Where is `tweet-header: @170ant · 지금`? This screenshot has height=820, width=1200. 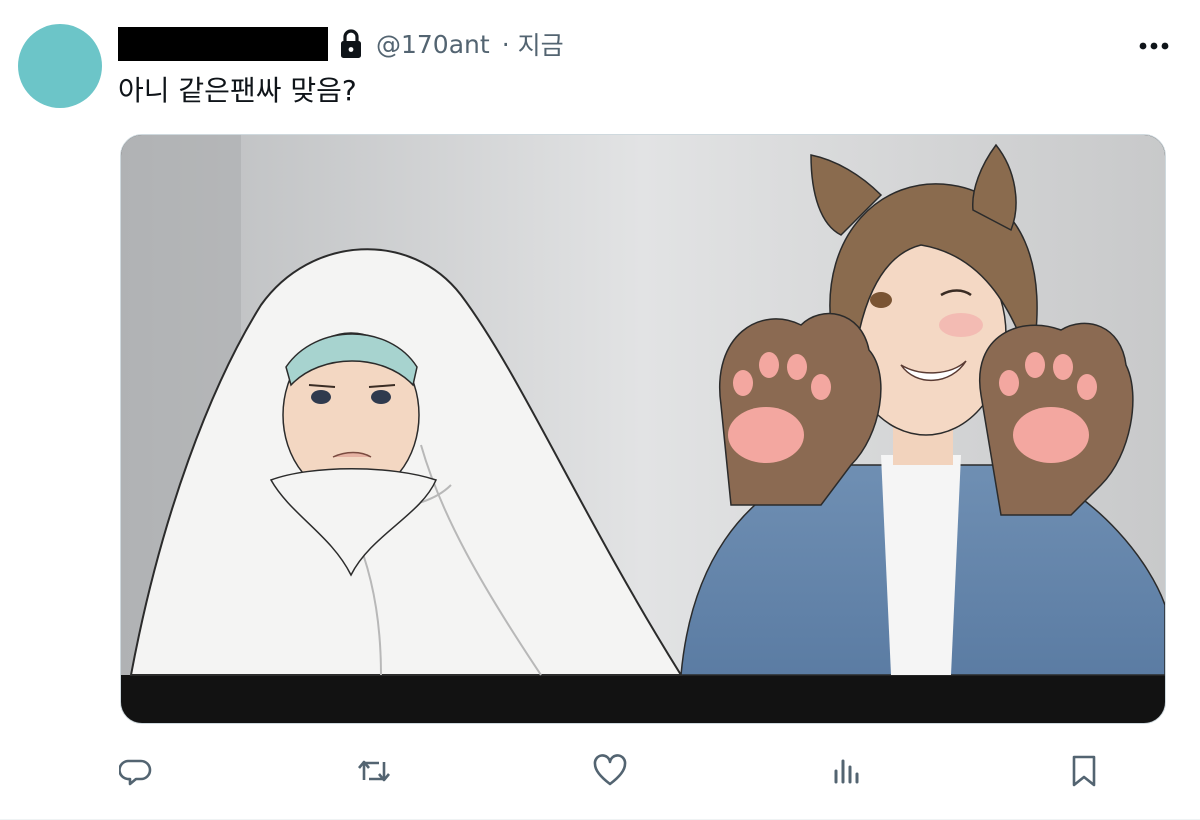
tweet-header: @170ant · 지금 is located at coordinates (341, 44).